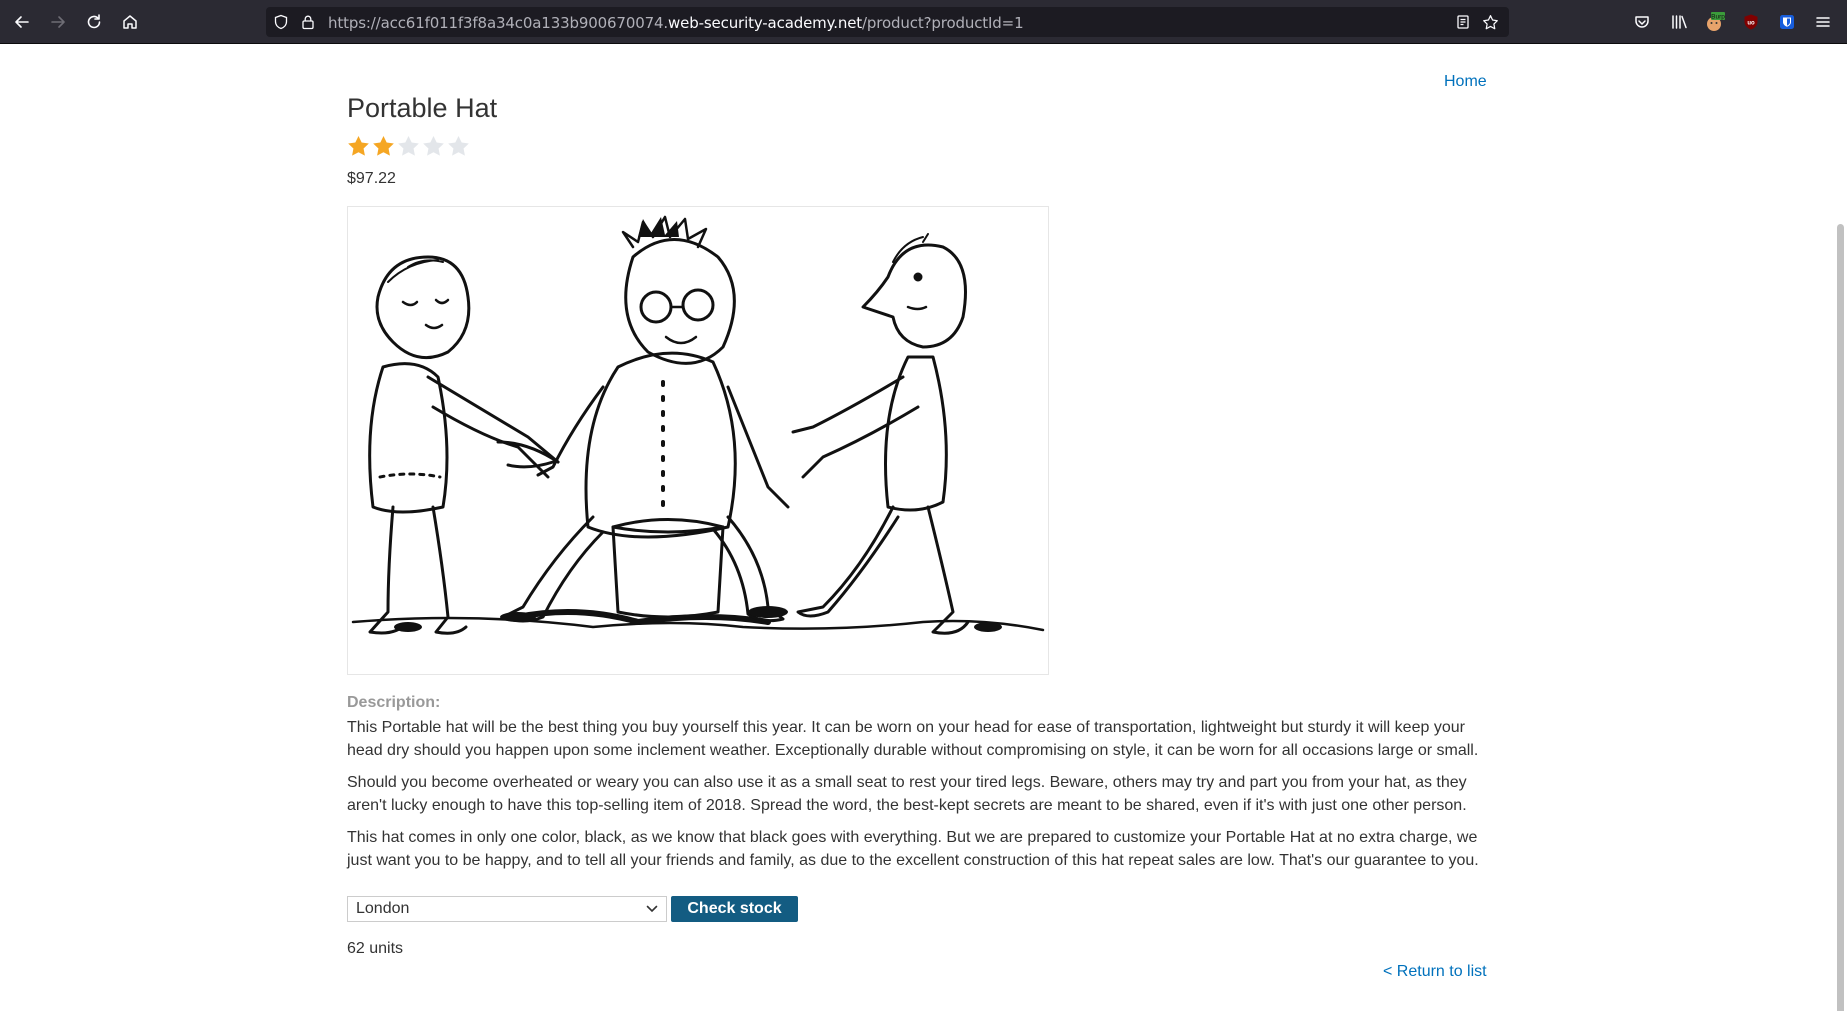  Describe the element at coordinates (371, 178) in the screenshot. I see `product-price: $97.22` at that location.